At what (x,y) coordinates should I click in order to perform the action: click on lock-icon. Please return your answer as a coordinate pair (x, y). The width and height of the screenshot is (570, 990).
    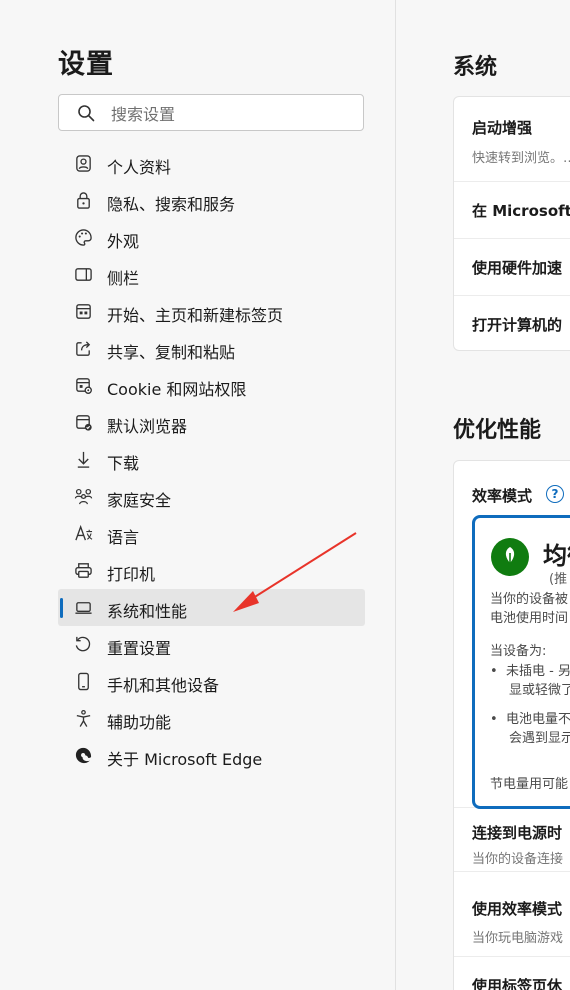
    Looking at the image, I should click on (83, 200).